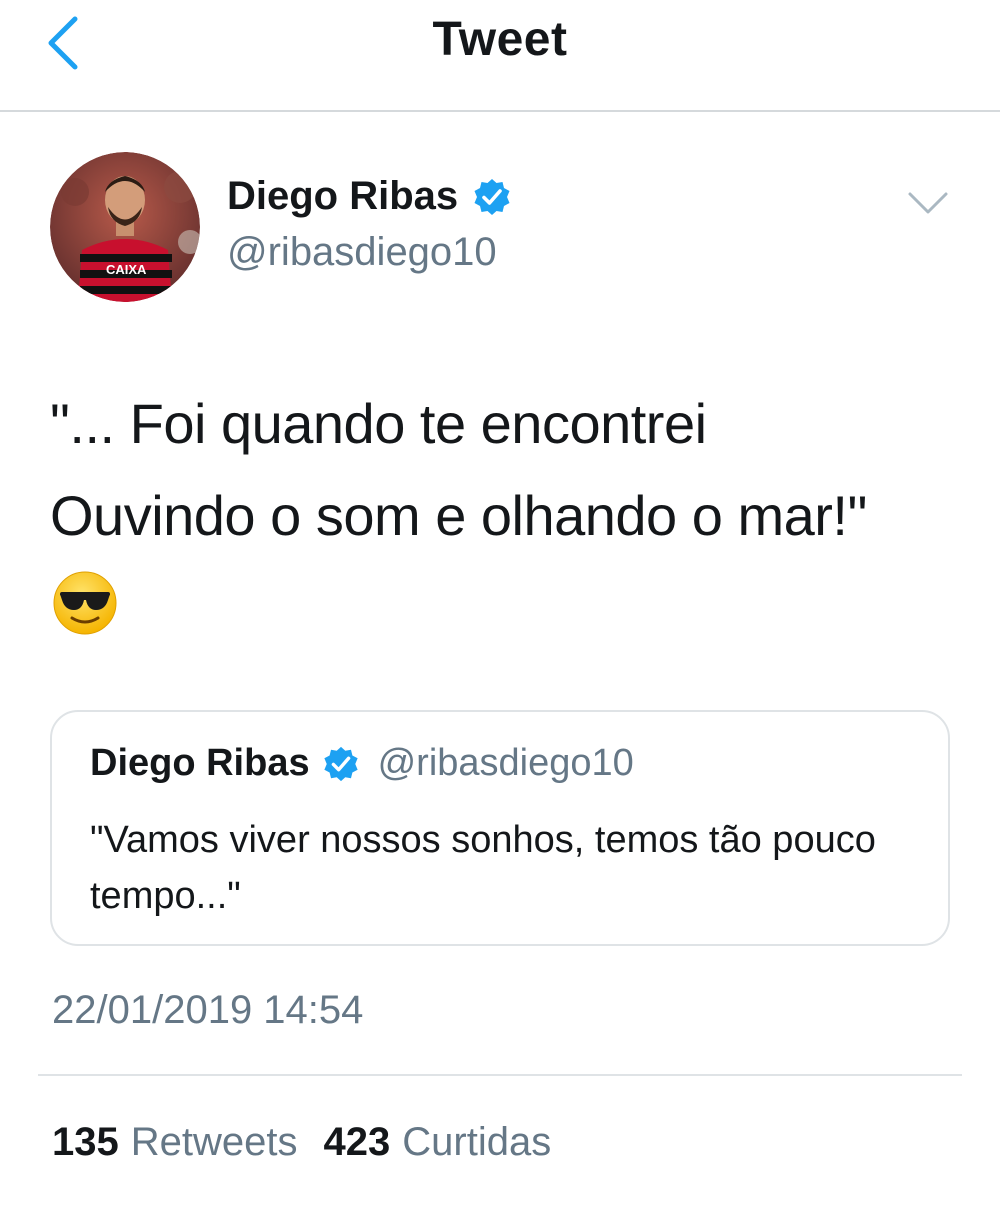 This screenshot has width=1000, height=1206. What do you see at coordinates (500, 1075) in the screenshot?
I see `divider` at bounding box center [500, 1075].